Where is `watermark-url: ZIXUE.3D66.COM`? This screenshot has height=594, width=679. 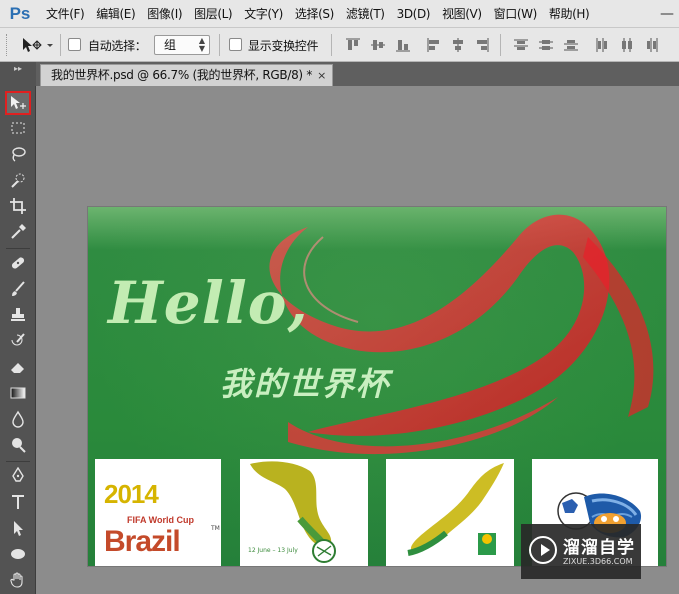 watermark-url: ZIXUE.3D66.COM is located at coordinates (598, 561).